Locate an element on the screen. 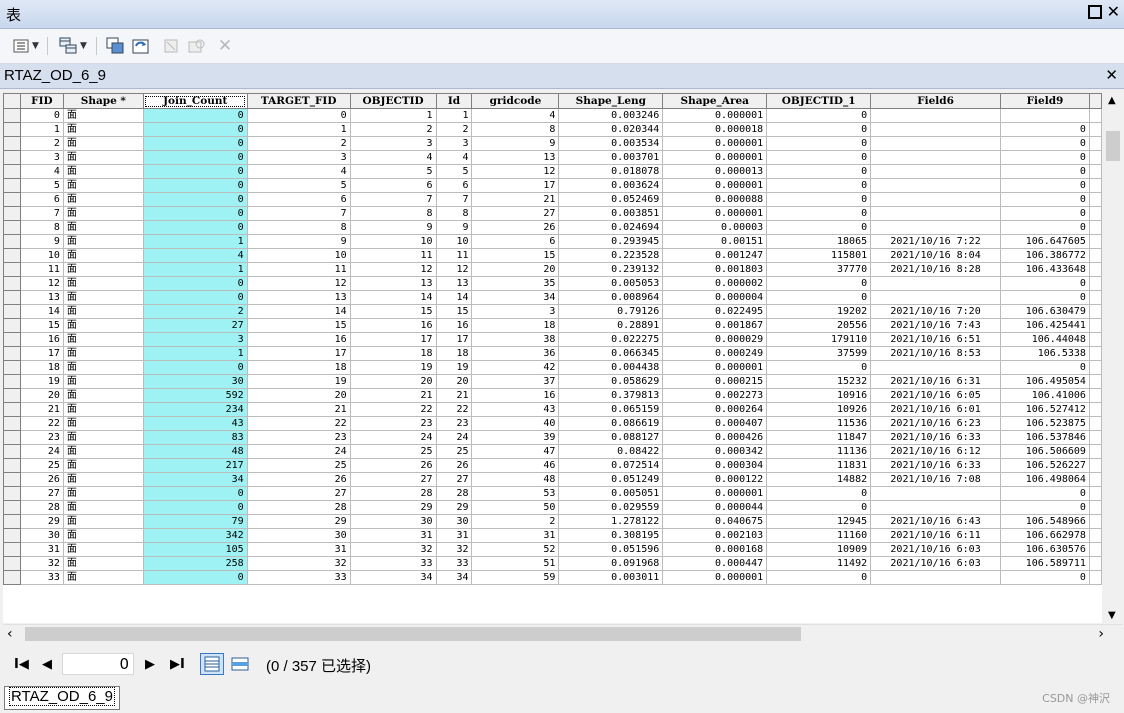 The width and height of the screenshot is (1124, 713). row-header-corner is located at coordinates (12, 101).